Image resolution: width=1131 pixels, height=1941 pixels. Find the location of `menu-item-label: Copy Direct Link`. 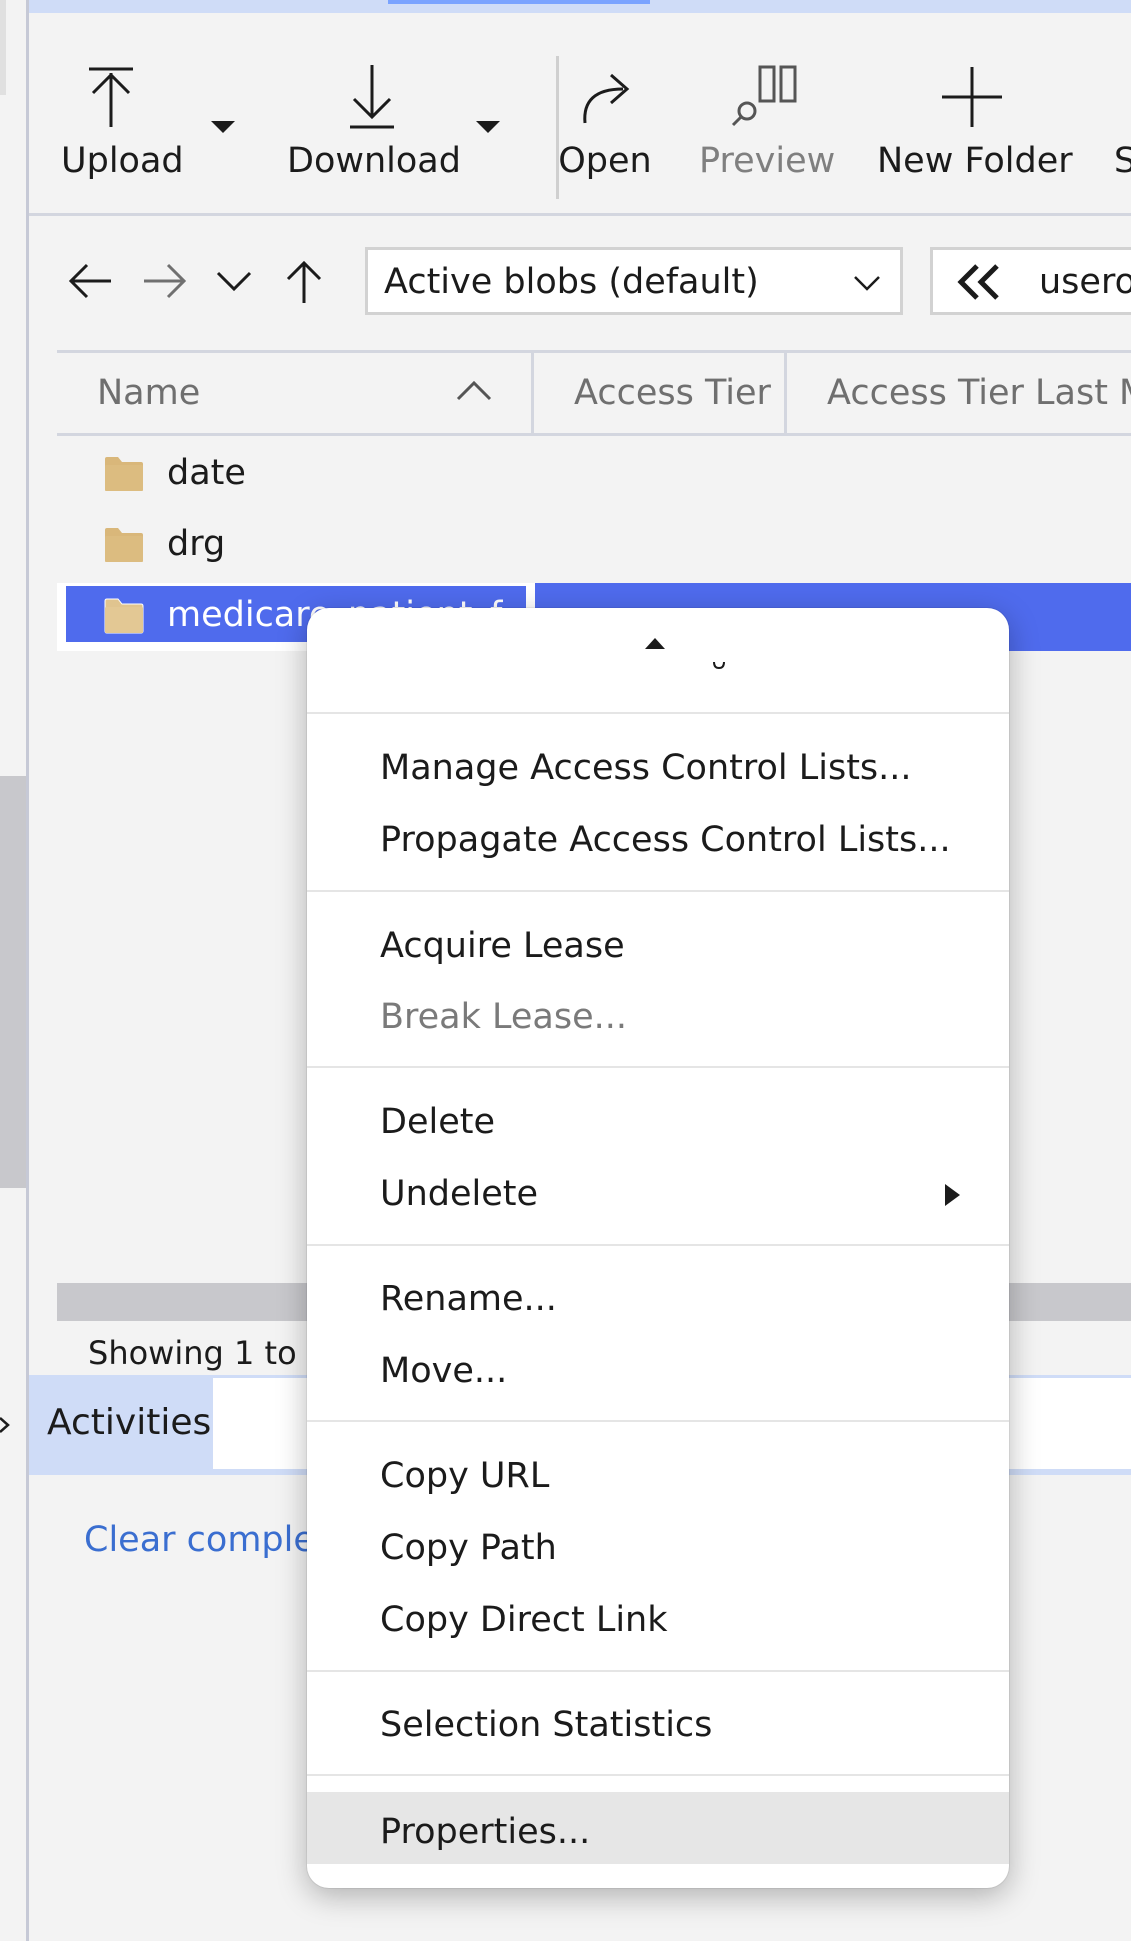

menu-item-label: Copy Direct Link is located at coordinates (524, 1620).